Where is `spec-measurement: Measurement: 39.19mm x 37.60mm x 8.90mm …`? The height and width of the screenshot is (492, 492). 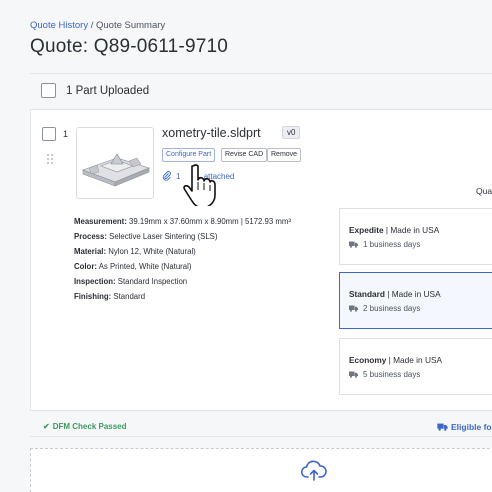 spec-measurement: Measurement: 39.19mm x 37.60mm x 8.90mm … is located at coordinates (182, 221).